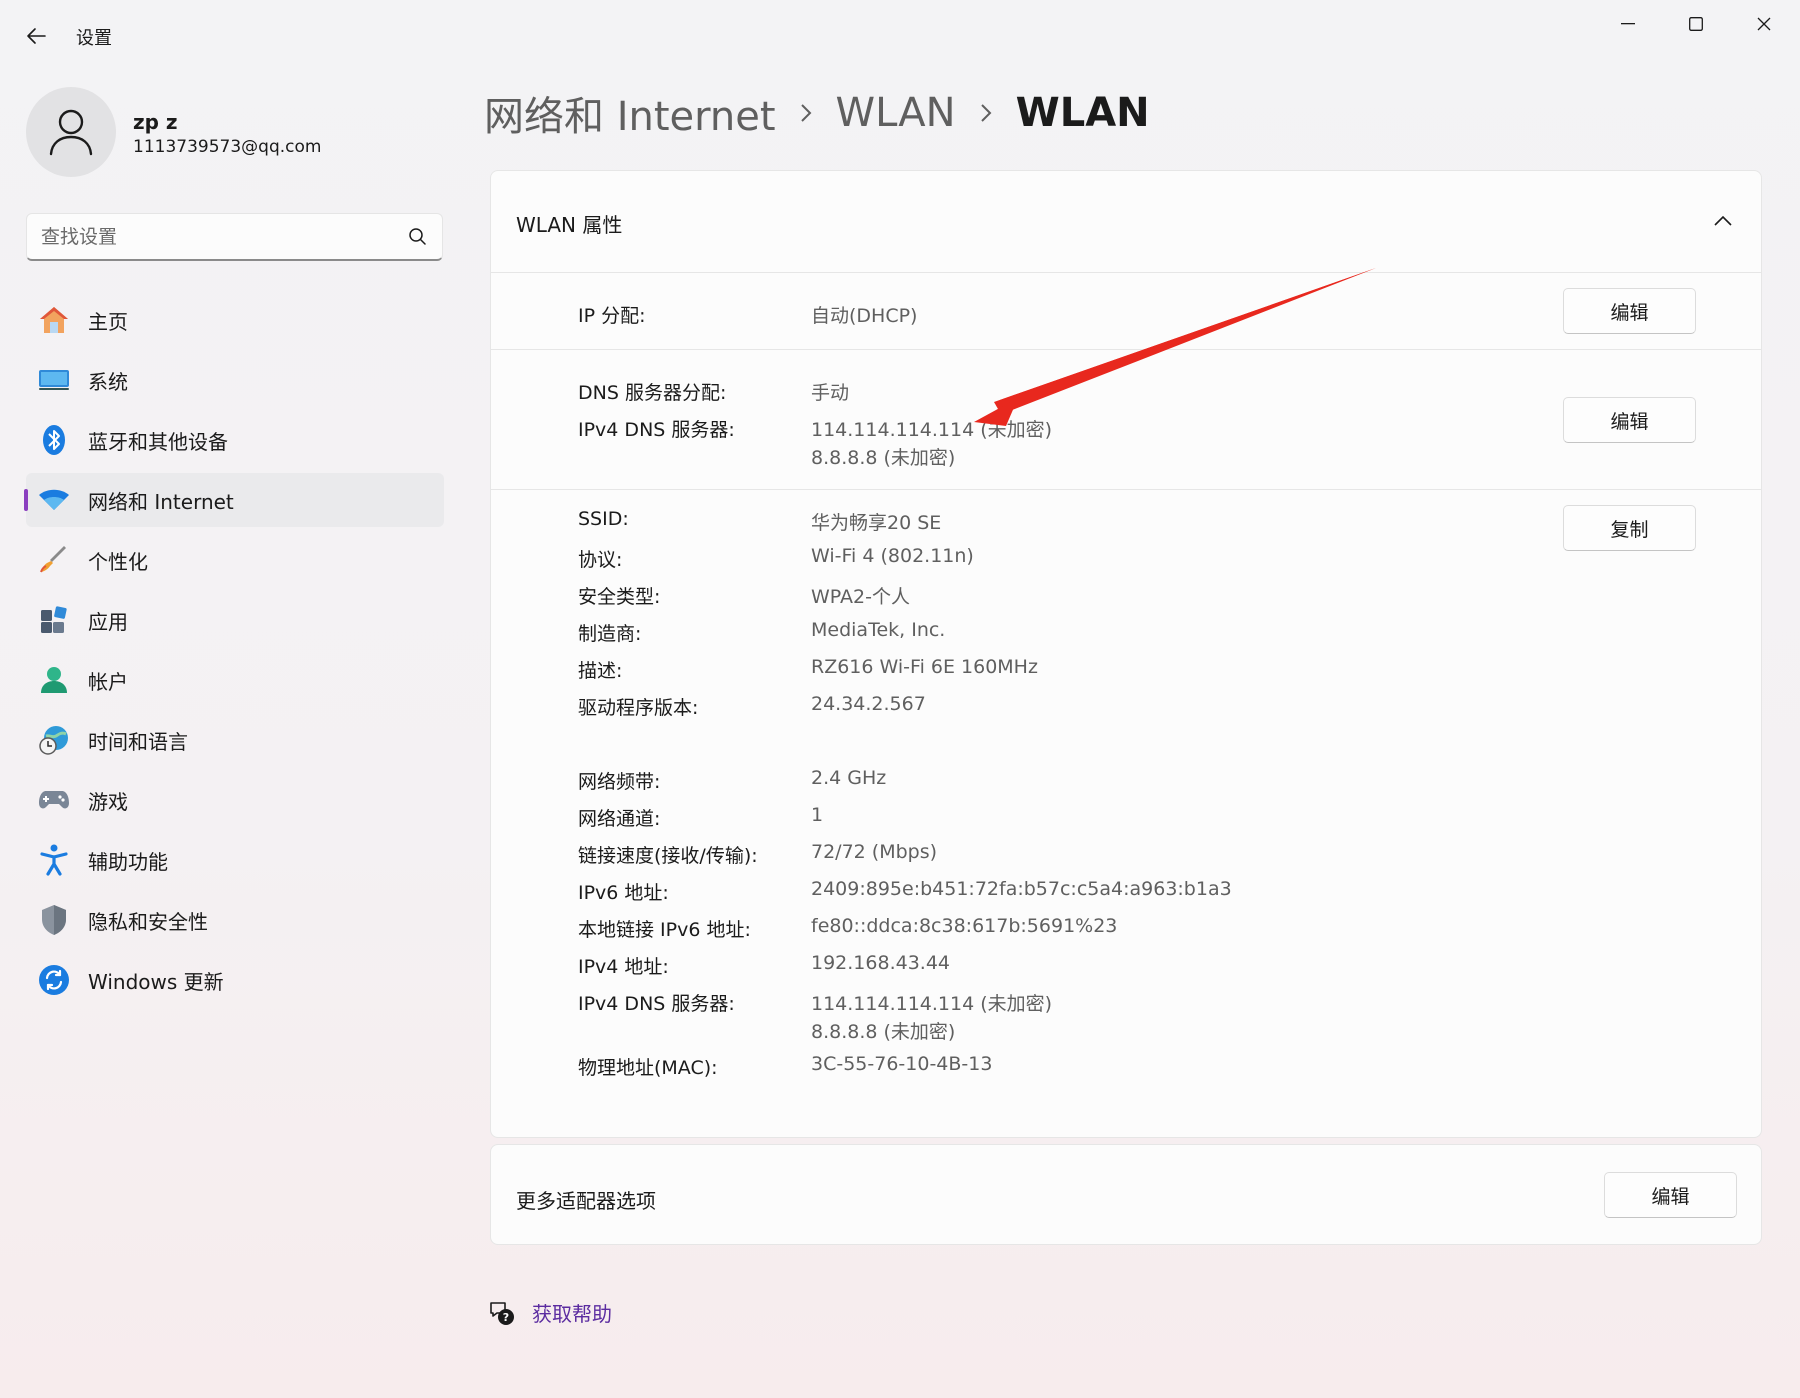 The height and width of the screenshot is (1398, 1800). Describe the element at coordinates (54, 980) in the screenshot. I see `update-icon` at that location.